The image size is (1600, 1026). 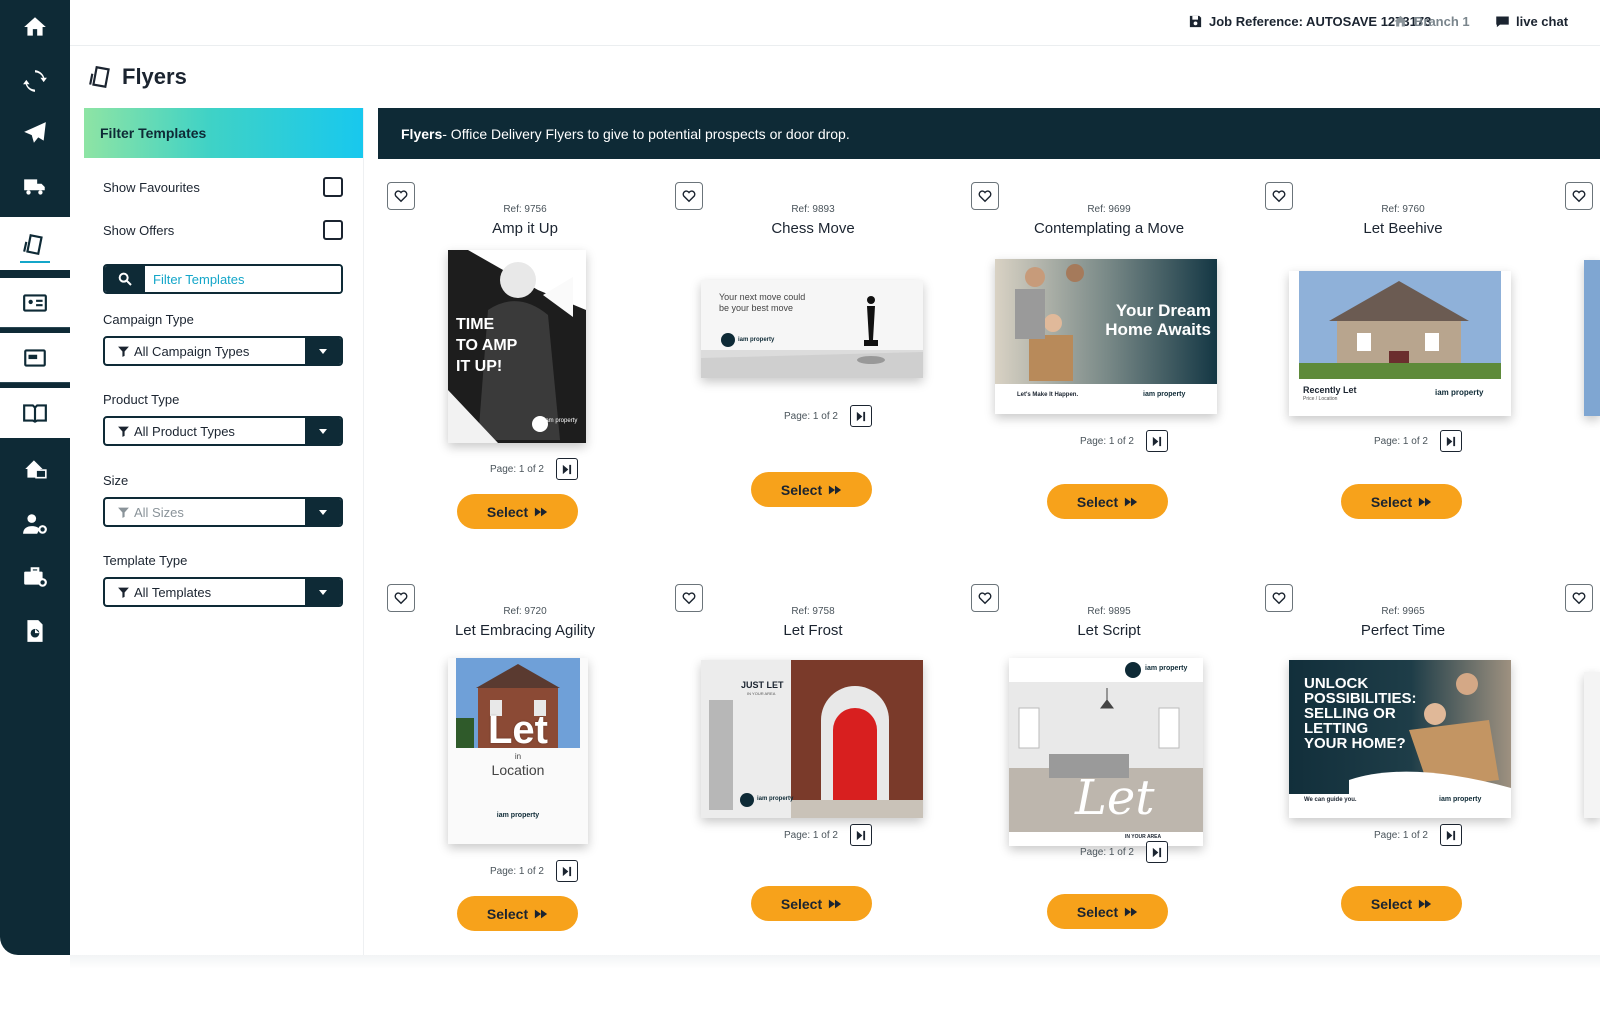 What do you see at coordinates (35, 187) in the screenshot?
I see `nav-delivery` at bounding box center [35, 187].